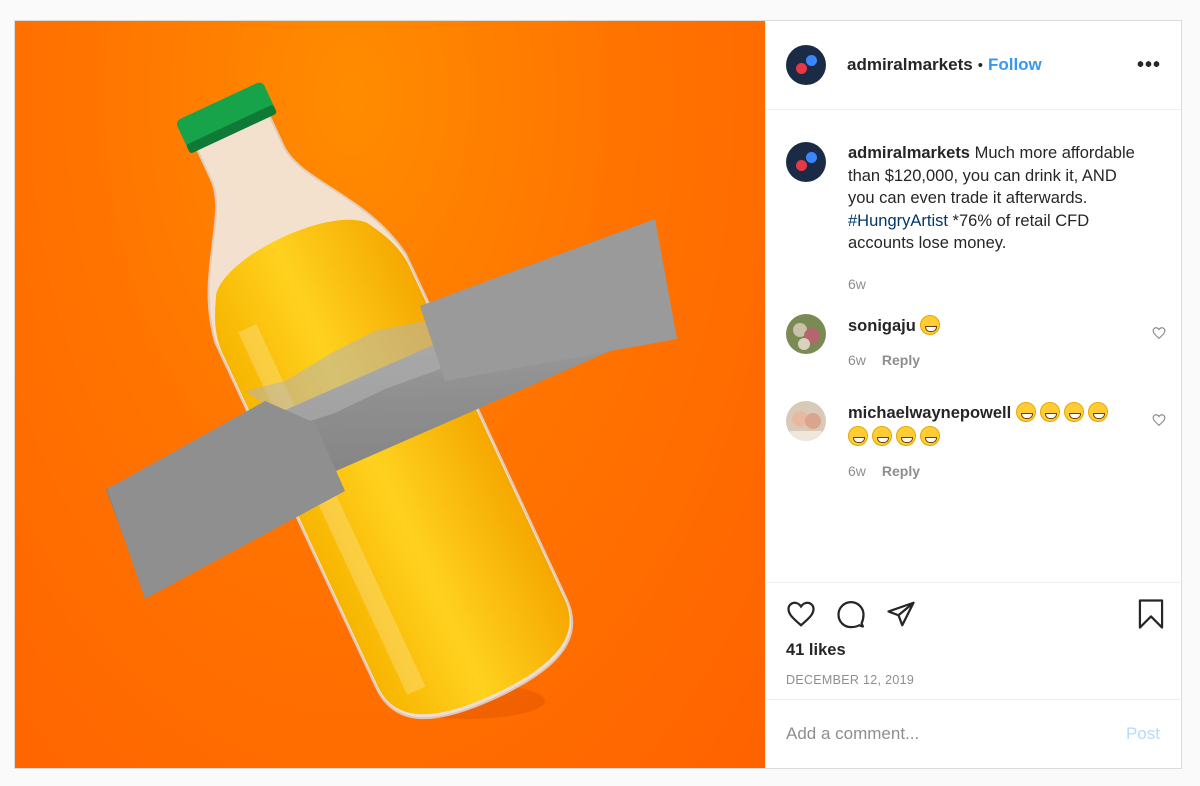 The width and height of the screenshot is (1200, 786). Describe the element at coordinates (1149, 65) in the screenshot. I see `more-options-icon: •••` at that location.